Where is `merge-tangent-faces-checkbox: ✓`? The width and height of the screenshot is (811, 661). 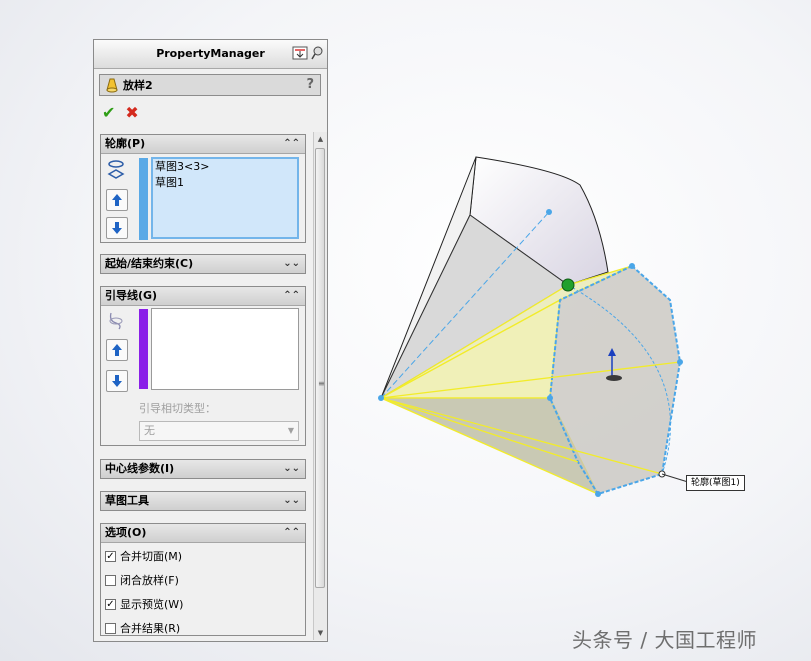
merge-tangent-faces-checkbox: ✓ is located at coordinates (110, 556).